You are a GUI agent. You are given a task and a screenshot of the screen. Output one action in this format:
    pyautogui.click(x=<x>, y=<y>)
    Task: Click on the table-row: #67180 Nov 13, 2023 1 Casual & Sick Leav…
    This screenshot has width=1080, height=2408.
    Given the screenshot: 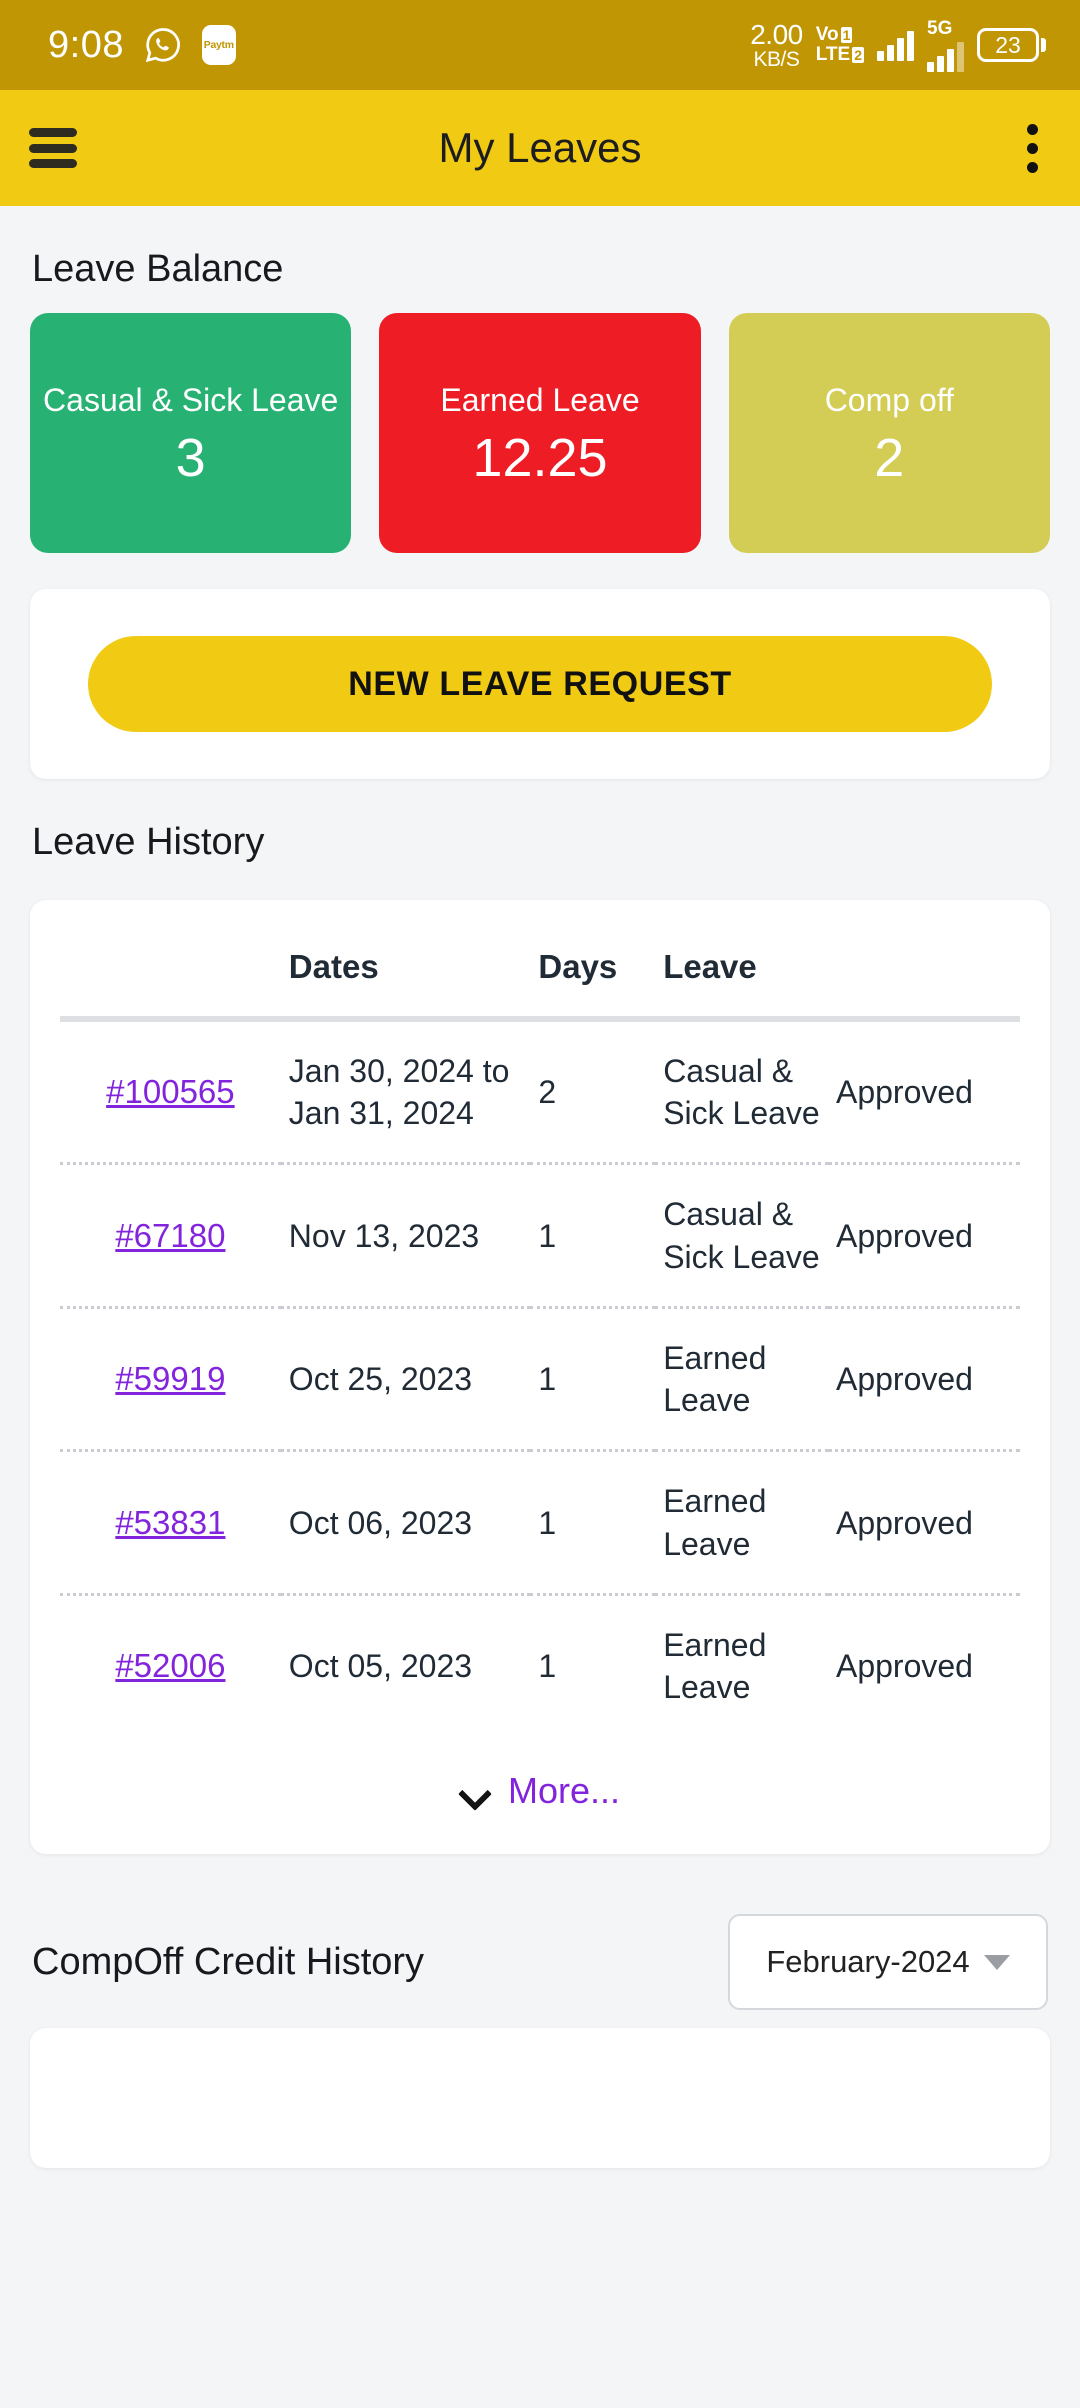 What is the action you would take?
    pyautogui.click(x=540, y=1235)
    